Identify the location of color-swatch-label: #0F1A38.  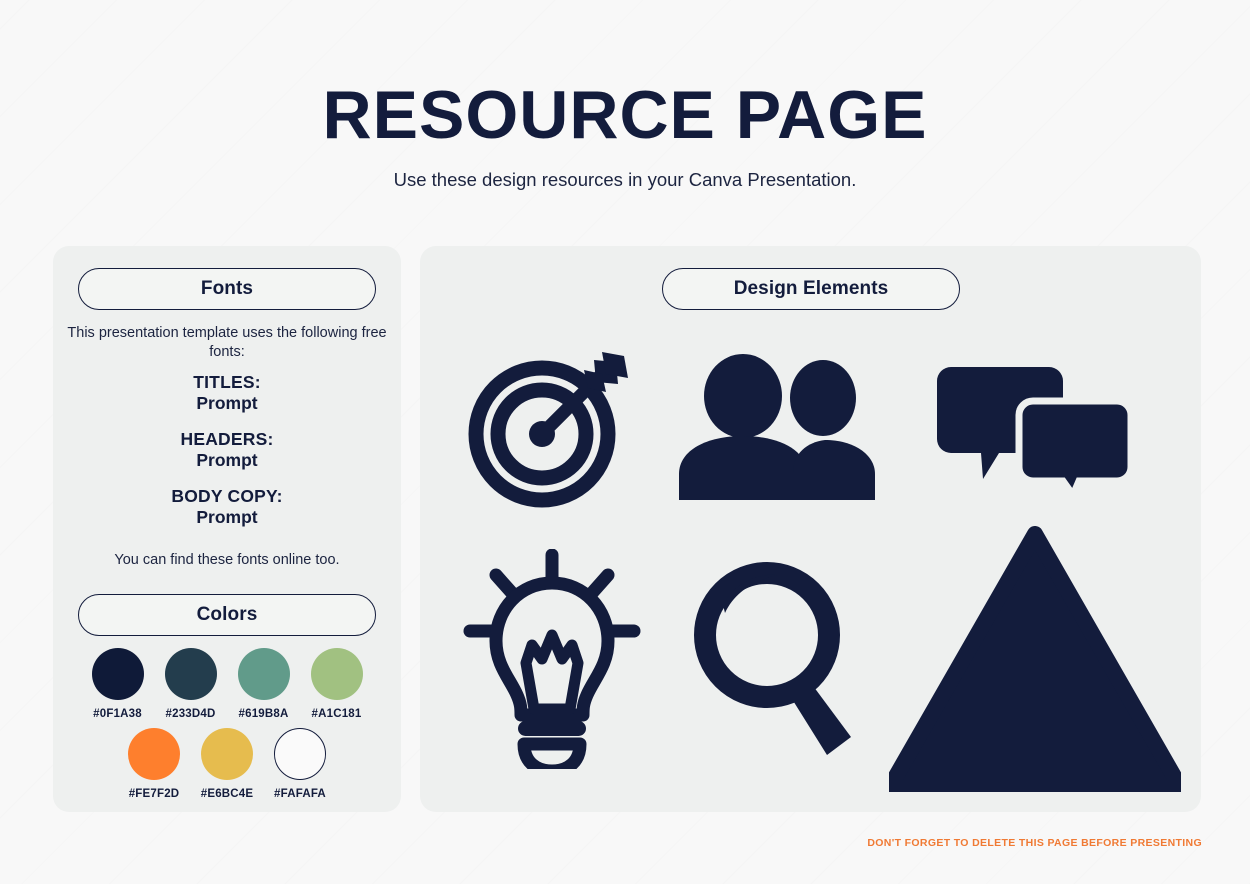
(117, 714).